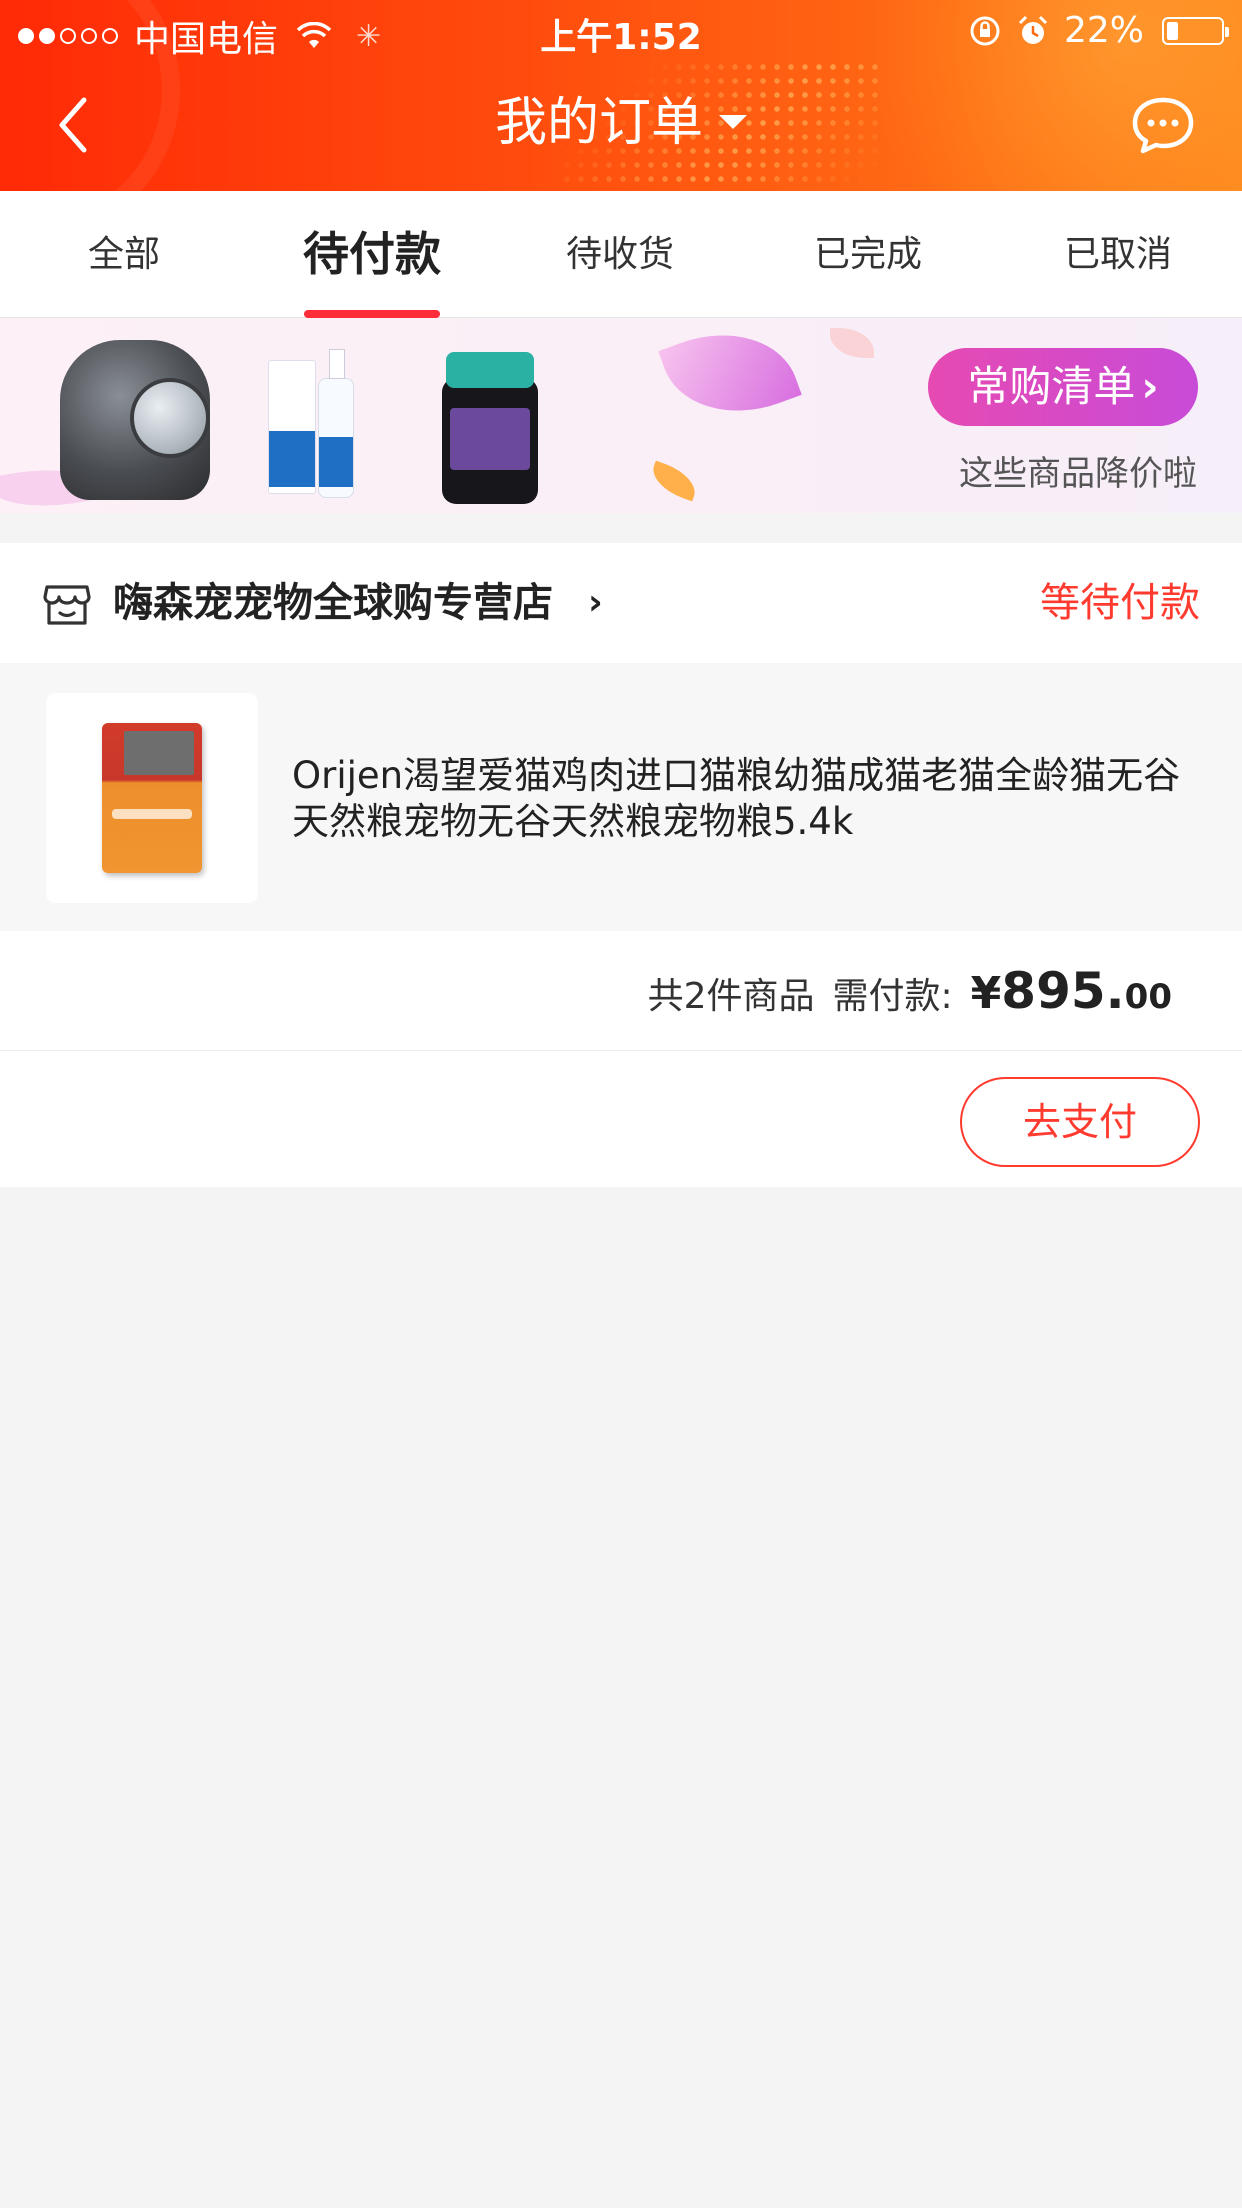 The image size is (1242, 2208). I want to click on order-actions: 去支付, so click(621, 1119).